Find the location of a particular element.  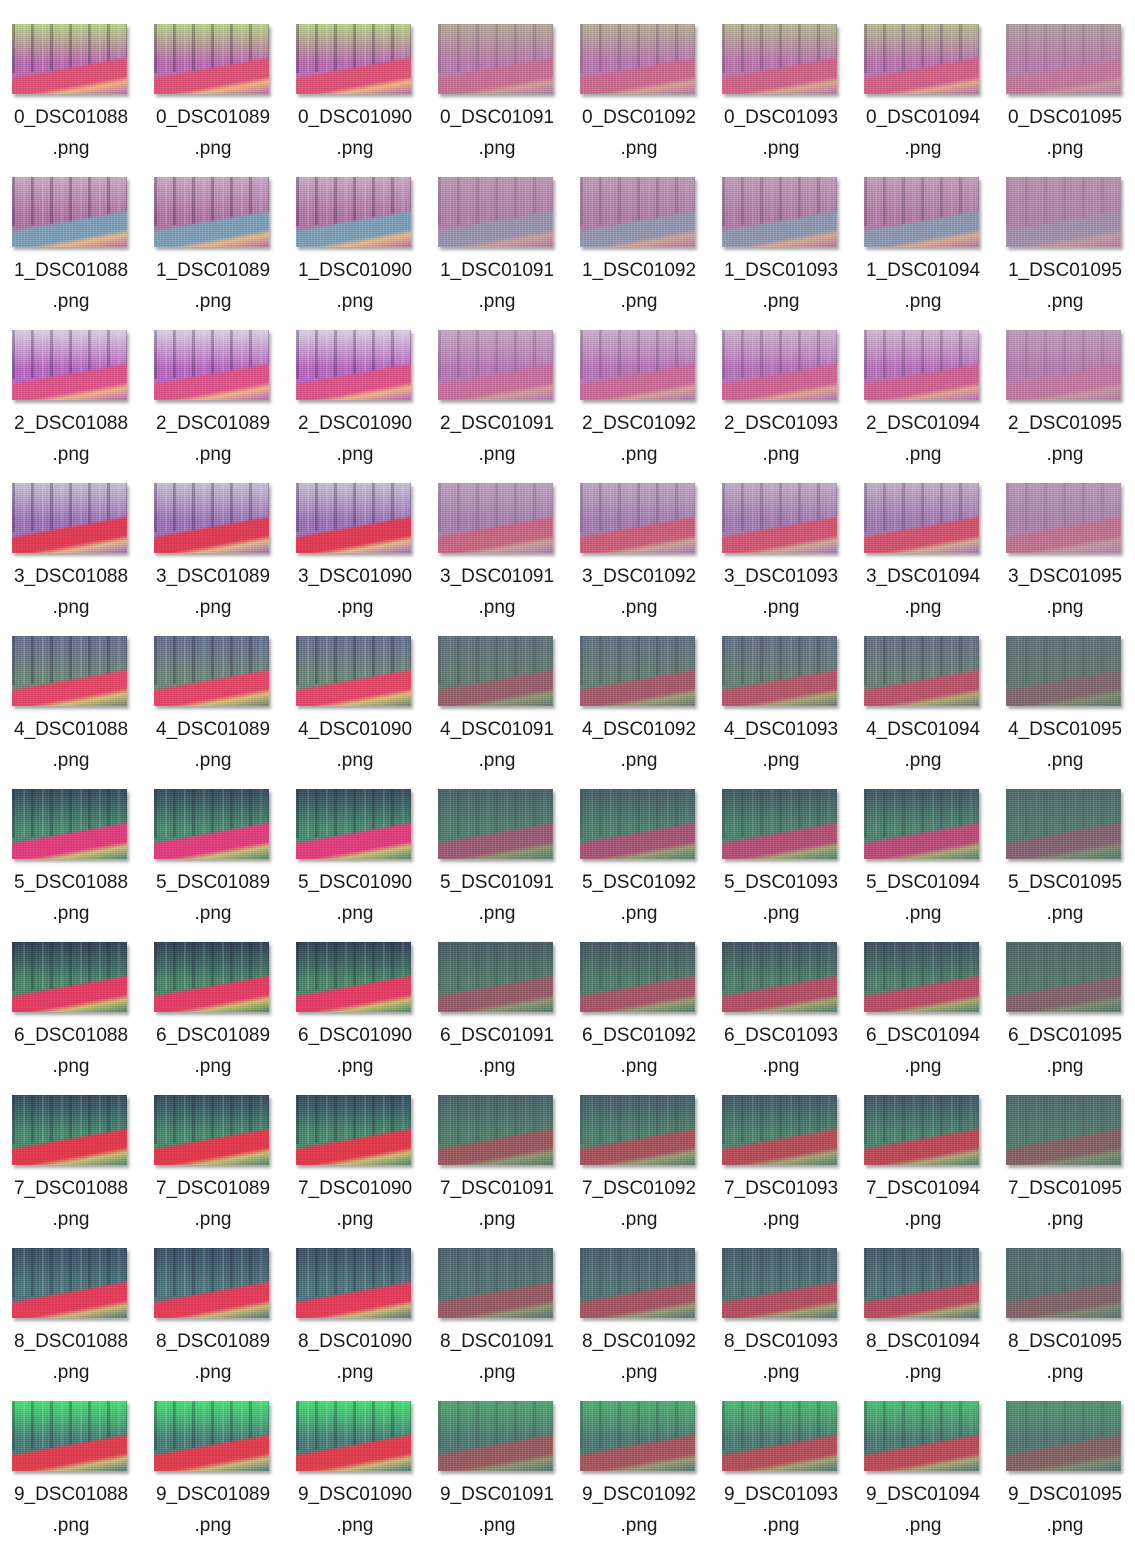

file-item-5_DSC01091: 5_DSC01091 .png is located at coordinates (495, 864).